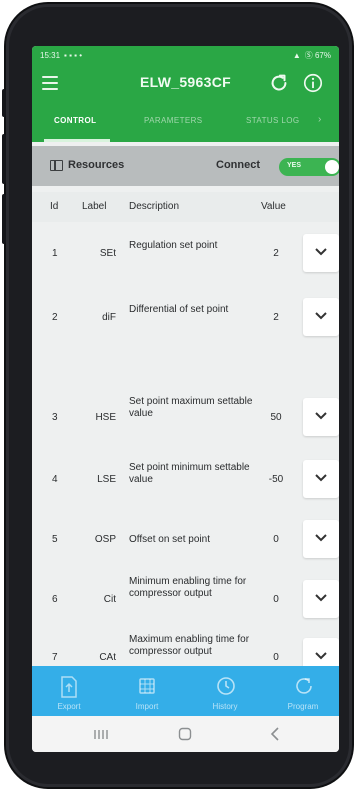  I want to click on home-icon, so click(185, 734).